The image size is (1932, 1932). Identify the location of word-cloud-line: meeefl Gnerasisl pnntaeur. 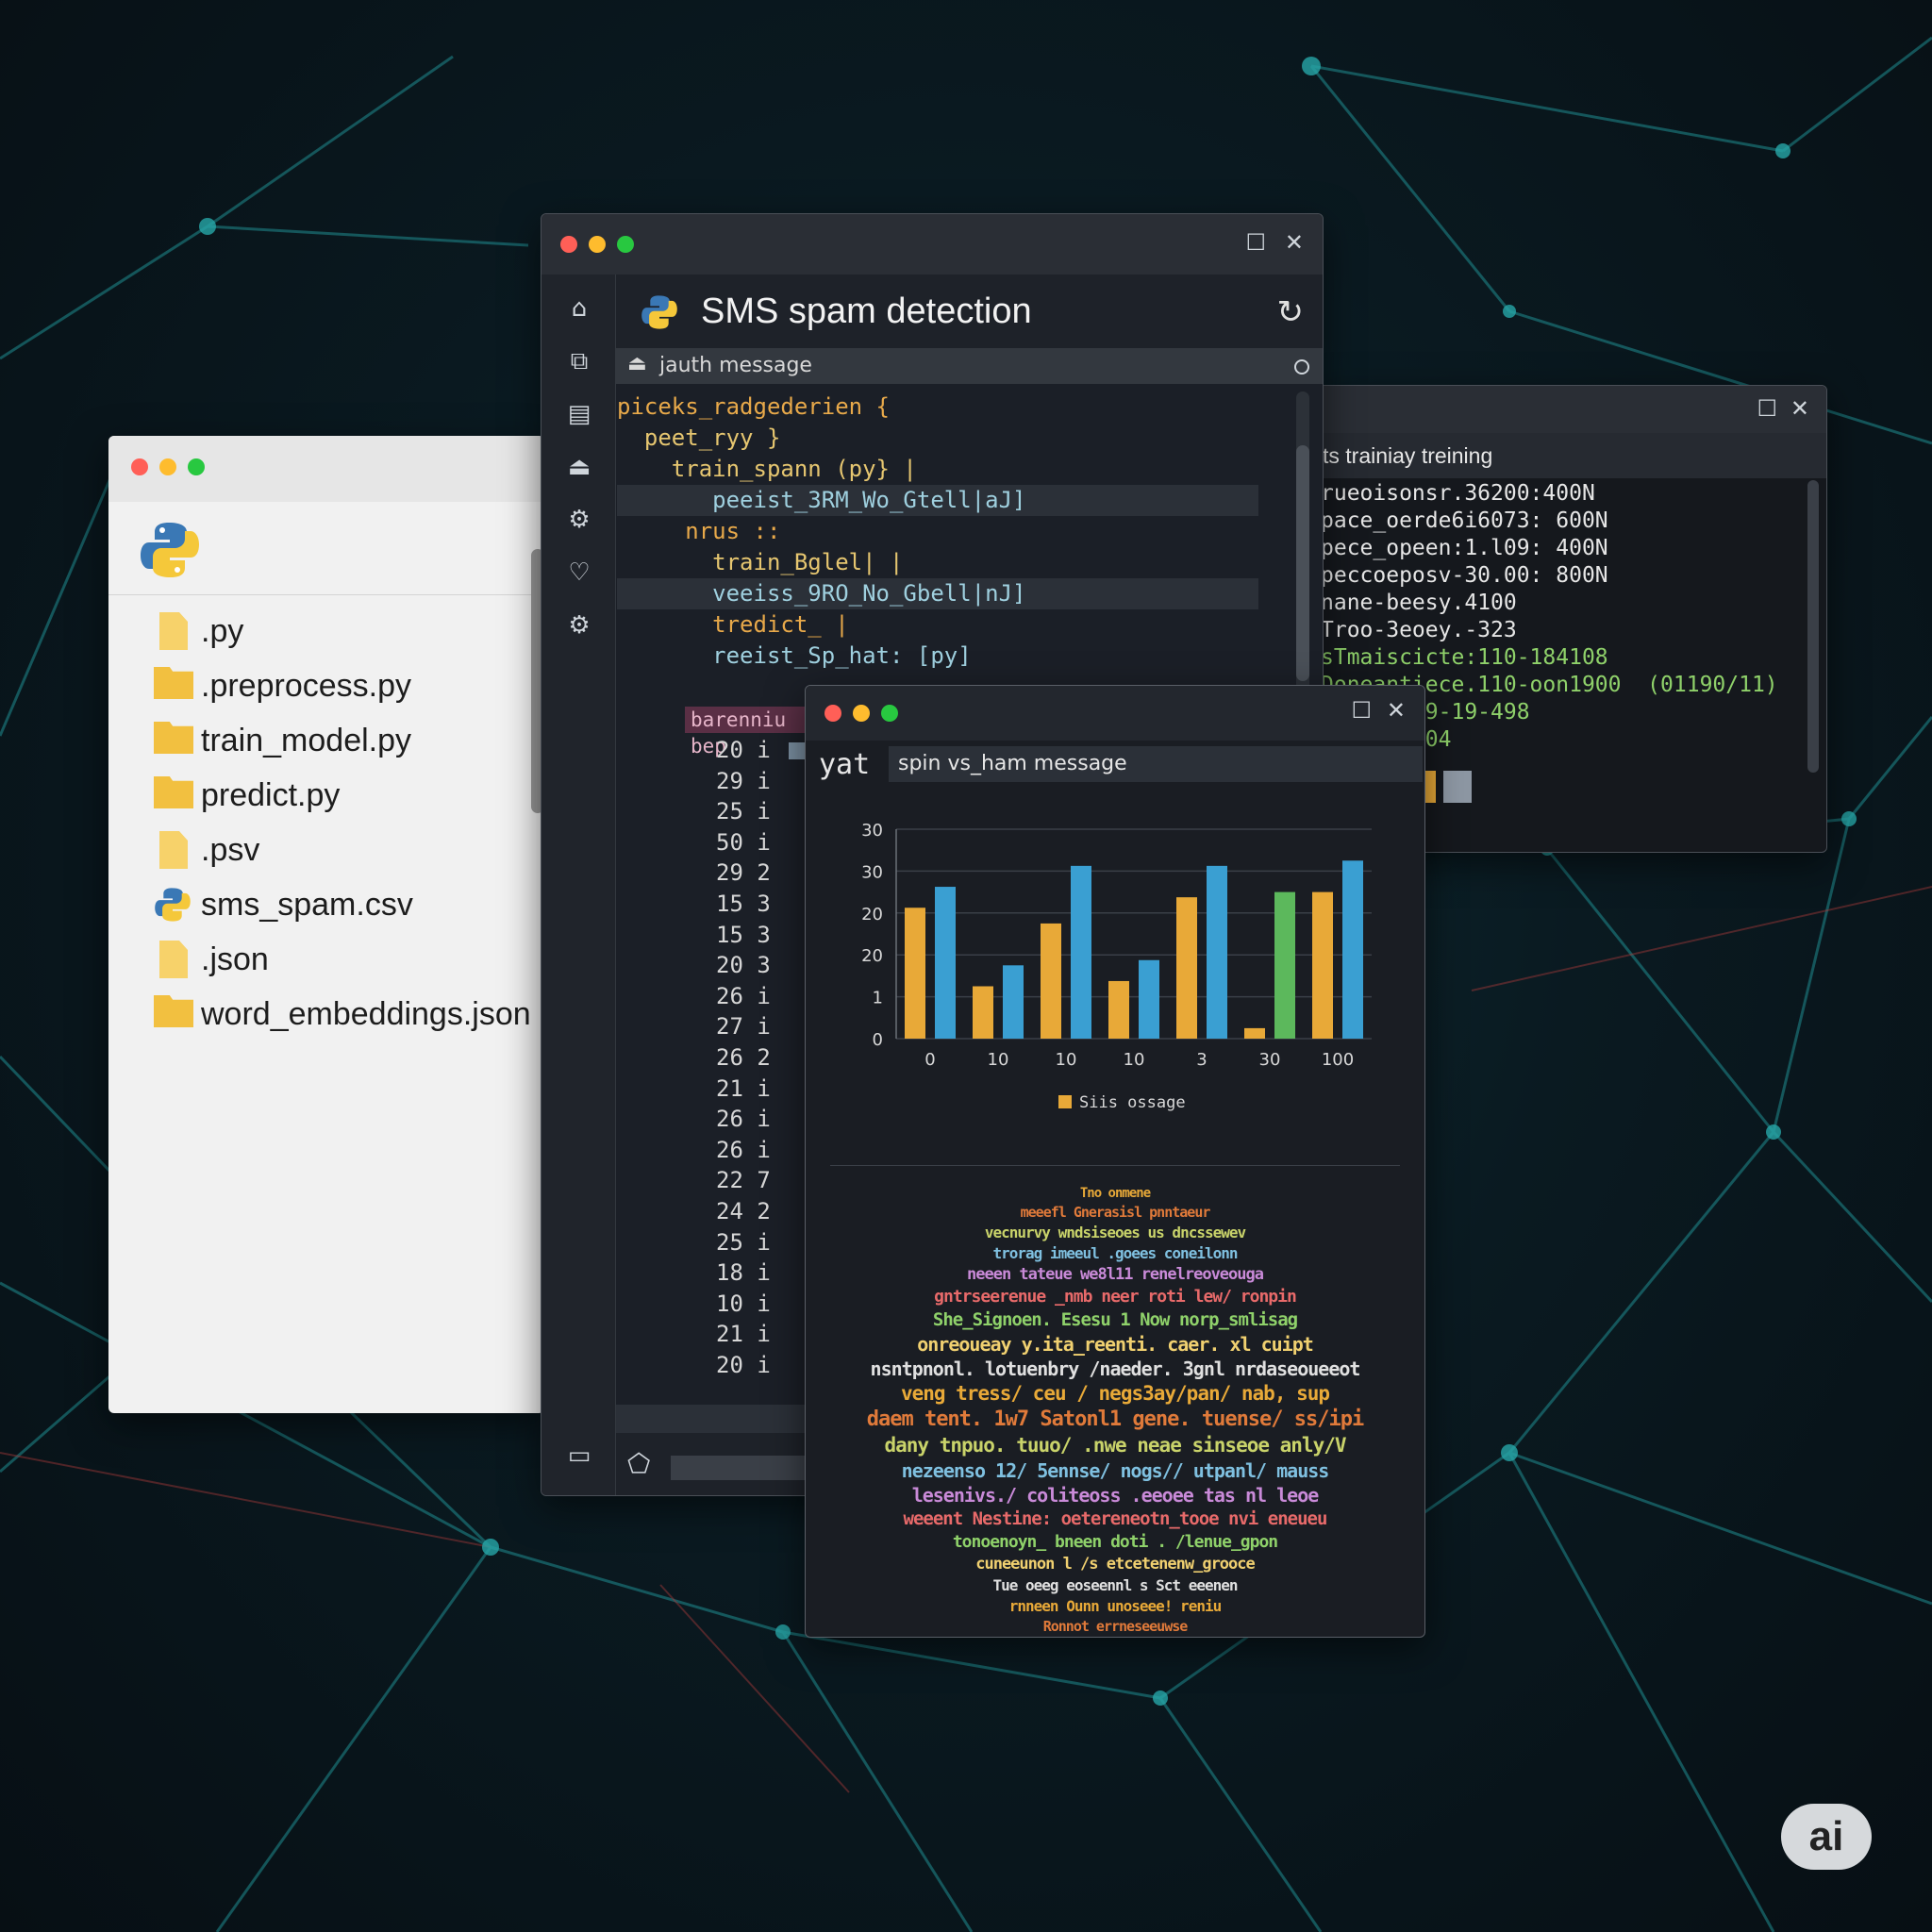
(1115, 1212).